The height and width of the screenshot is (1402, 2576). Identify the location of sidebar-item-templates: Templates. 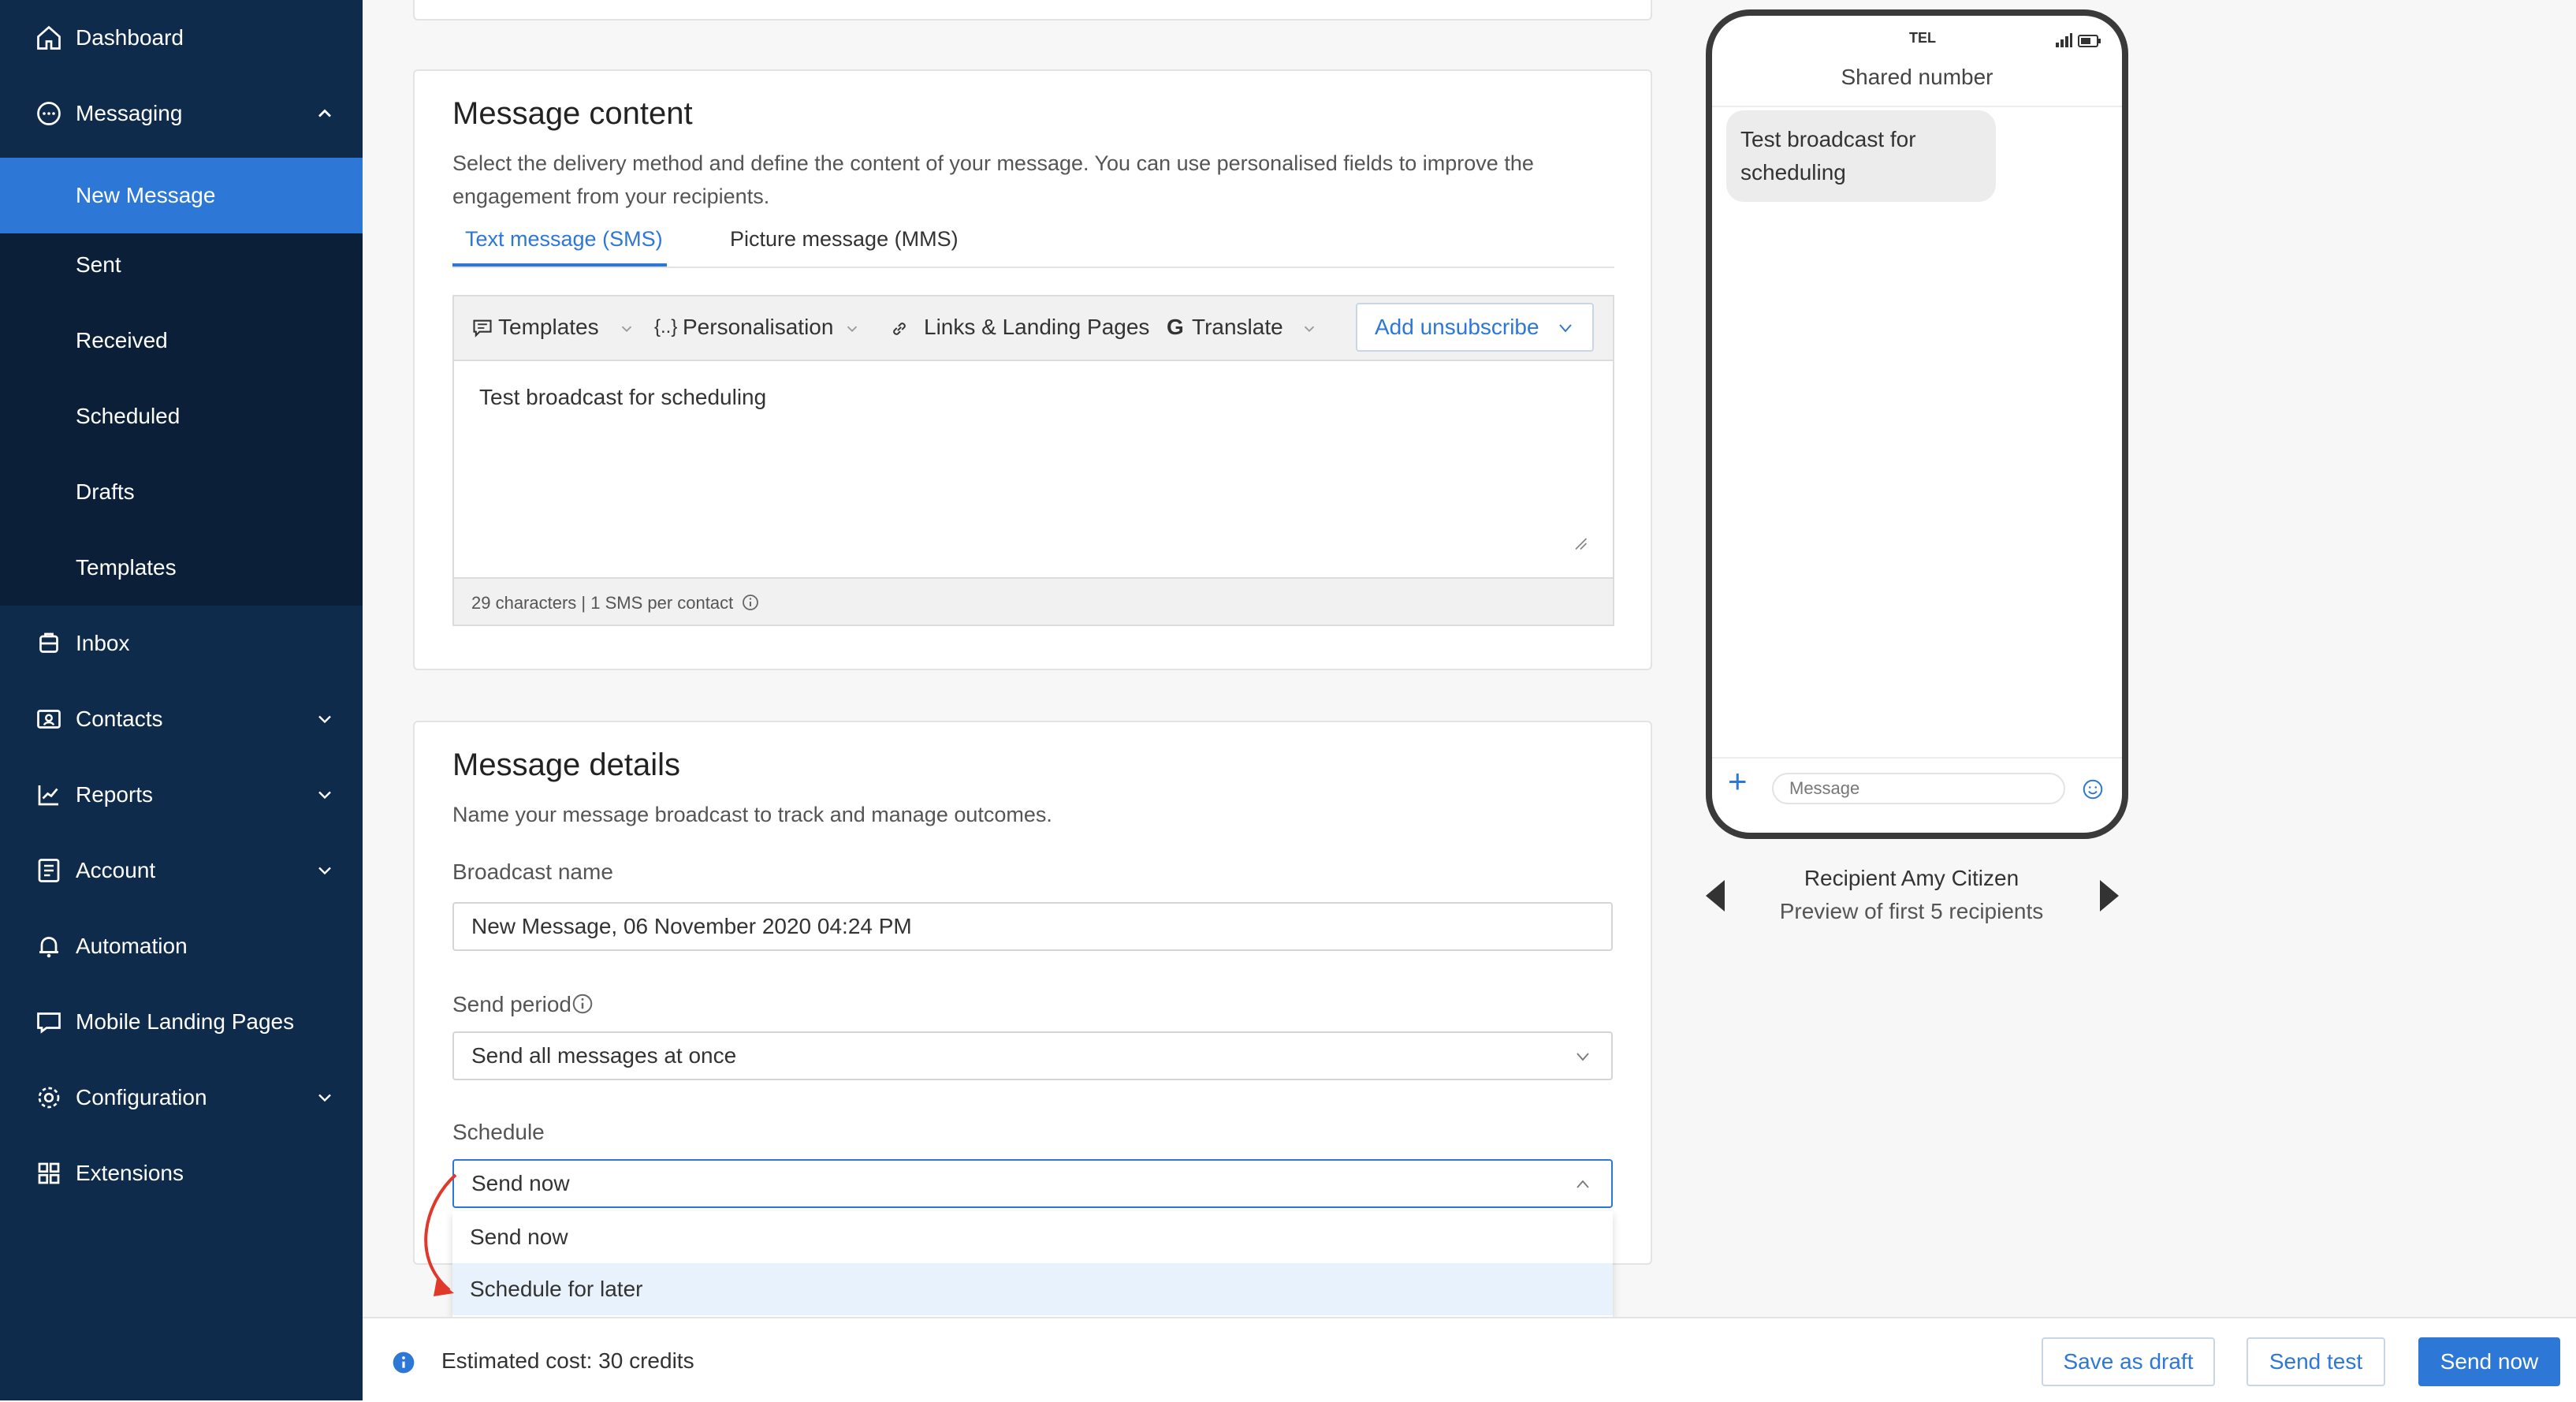
(181, 568).